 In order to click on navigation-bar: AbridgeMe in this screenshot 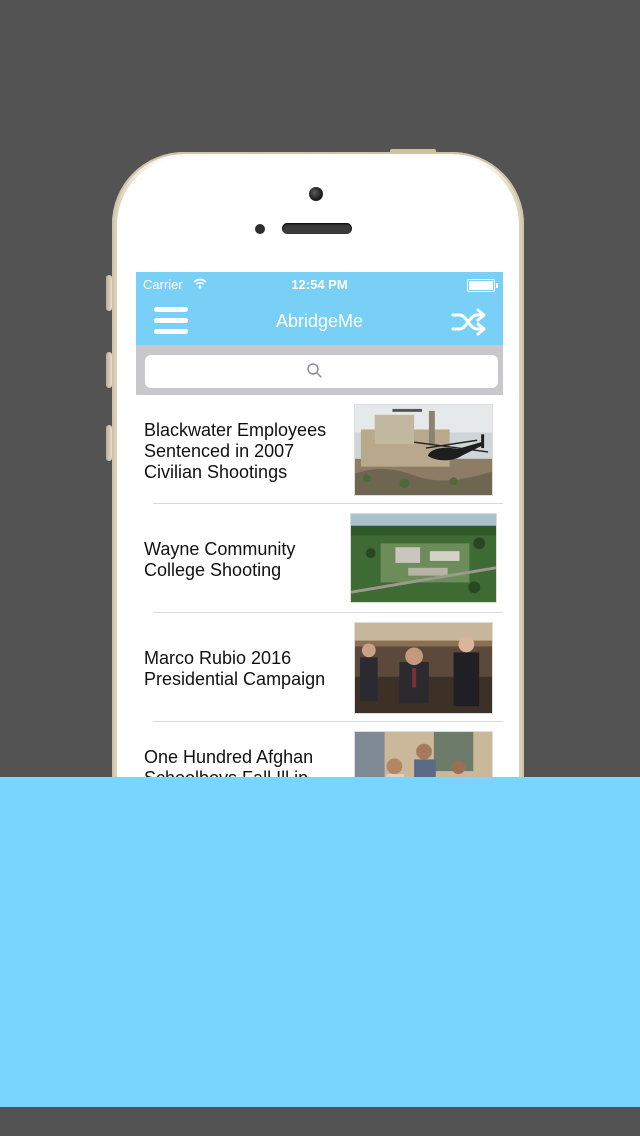, I will do `click(319, 321)`.